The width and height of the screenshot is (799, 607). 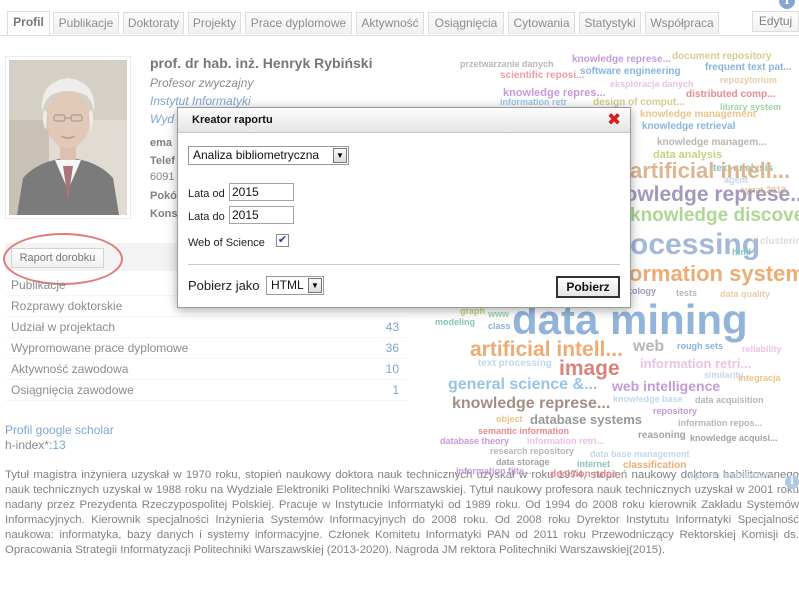 What do you see at coordinates (206, 194) in the screenshot?
I see `year-from-label: Lata od` at bounding box center [206, 194].